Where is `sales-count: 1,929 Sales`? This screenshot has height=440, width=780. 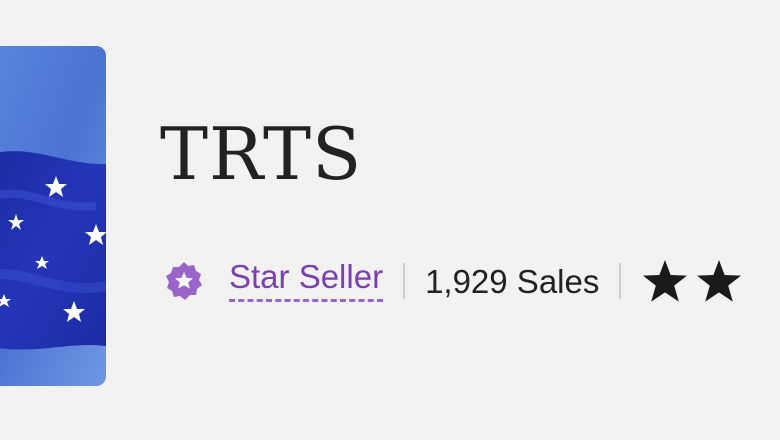
sales-count: 1,929 Sales is located at coordinates (512, 281).